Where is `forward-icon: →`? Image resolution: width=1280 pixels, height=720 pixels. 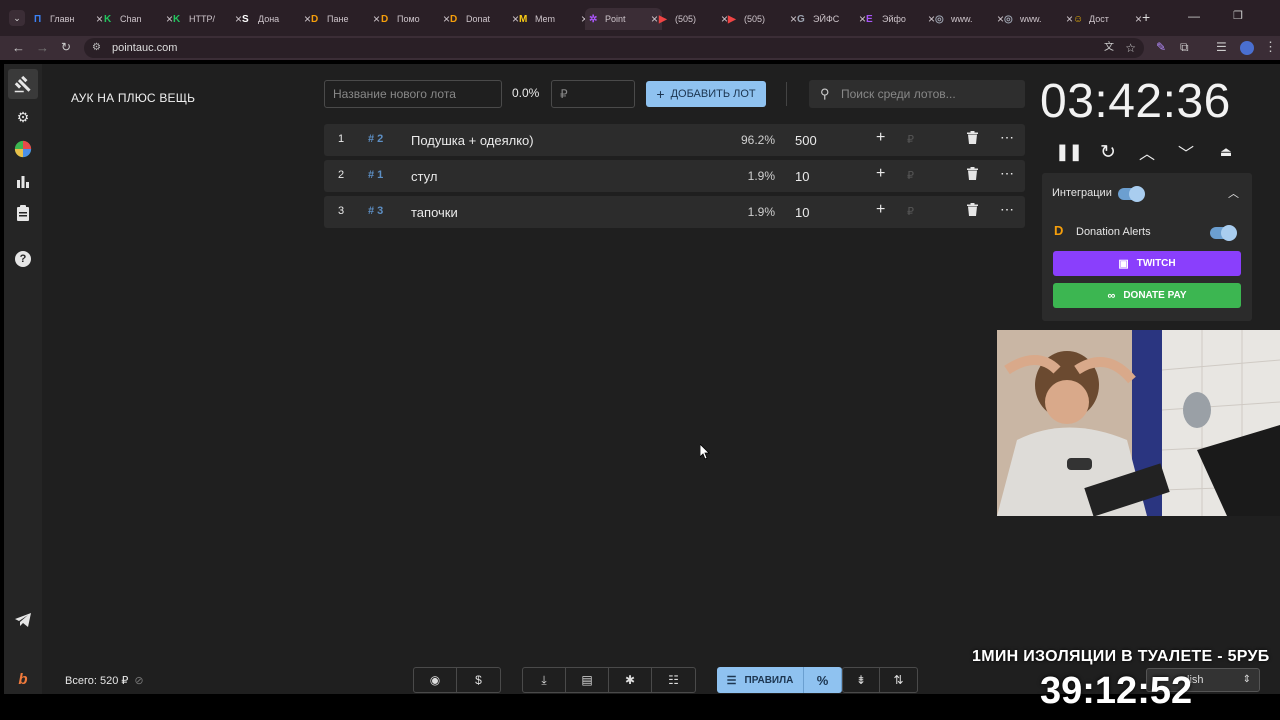 forward-icon: → is located at coordinates (42, 47).